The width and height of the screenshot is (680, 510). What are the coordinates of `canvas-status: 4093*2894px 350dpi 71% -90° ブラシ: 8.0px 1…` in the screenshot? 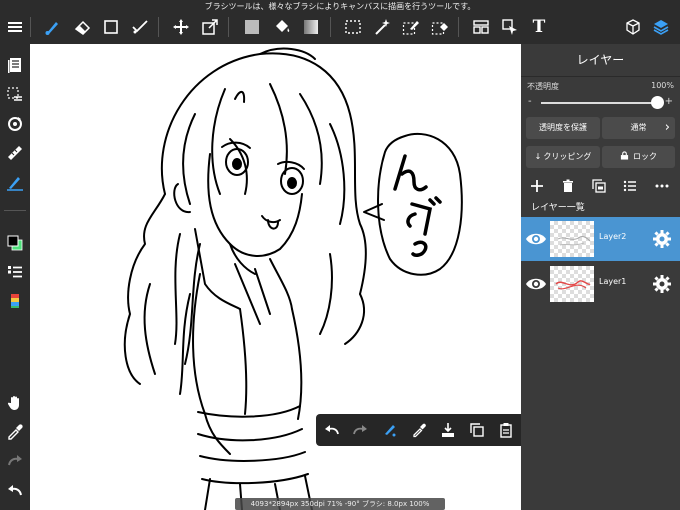 It's located at (340, 504).